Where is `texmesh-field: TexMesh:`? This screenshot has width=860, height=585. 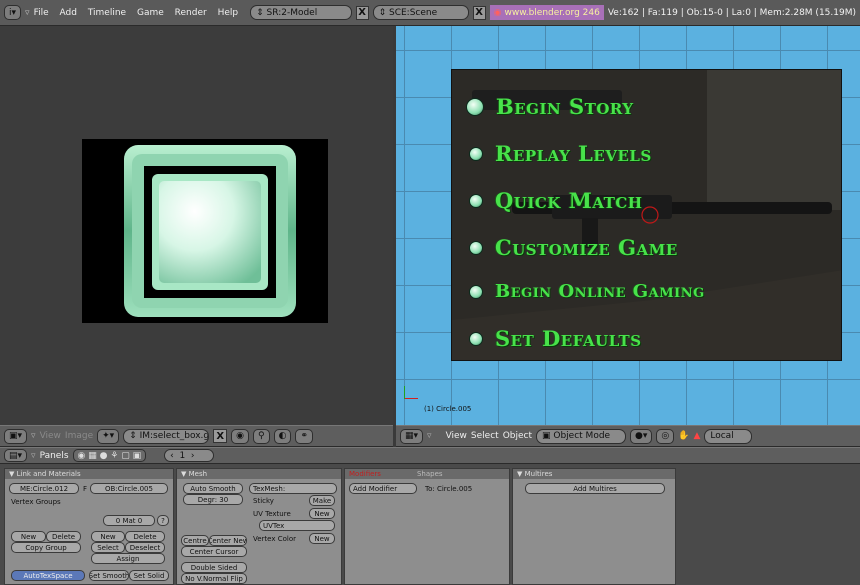
texmesh-field: TexMesh: is located at coordinates (293, 488).